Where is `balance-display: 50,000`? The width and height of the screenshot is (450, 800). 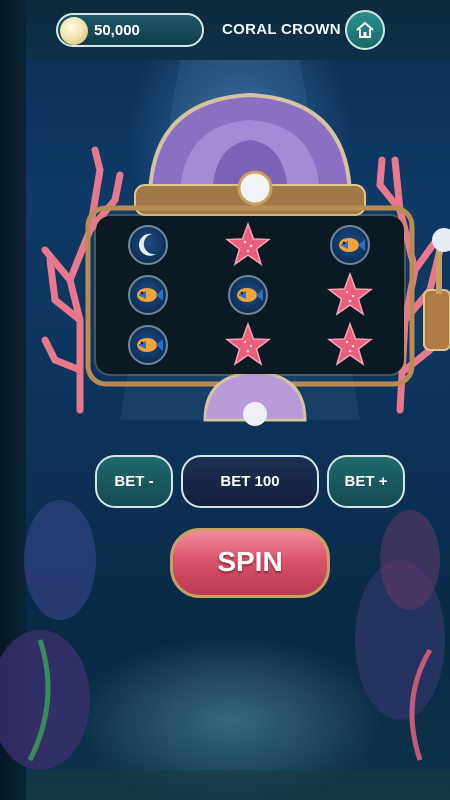 balance-display: 50,000 is located at coordinates (130, 30).